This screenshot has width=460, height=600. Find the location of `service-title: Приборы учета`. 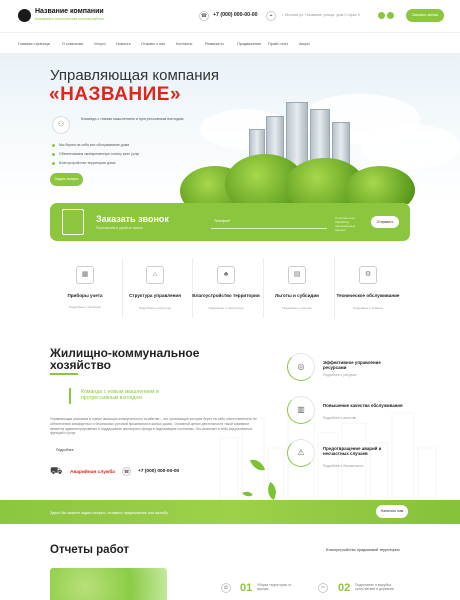

service-title: Приборы учета is located at coordinates (85, 296).